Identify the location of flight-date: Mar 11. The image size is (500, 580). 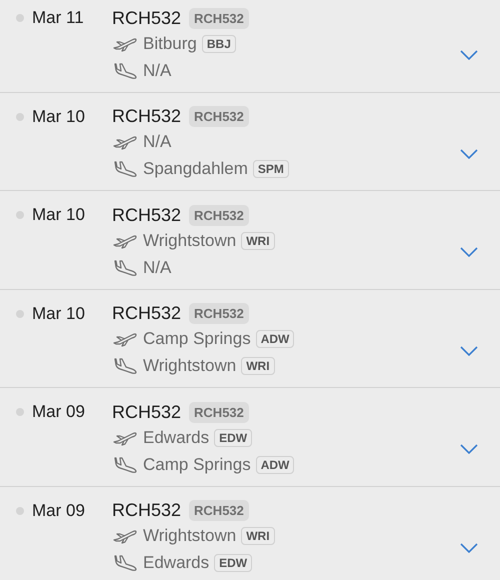
(58, 18).